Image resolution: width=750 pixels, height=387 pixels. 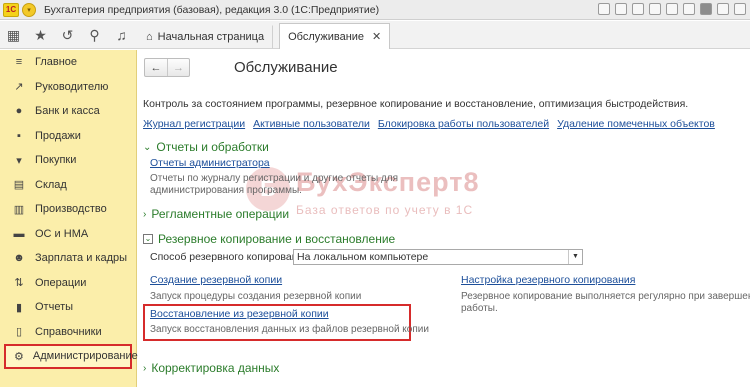 I want to click on link-backup-settings: Настройка резервного копирования, so click(x=548, y=280).